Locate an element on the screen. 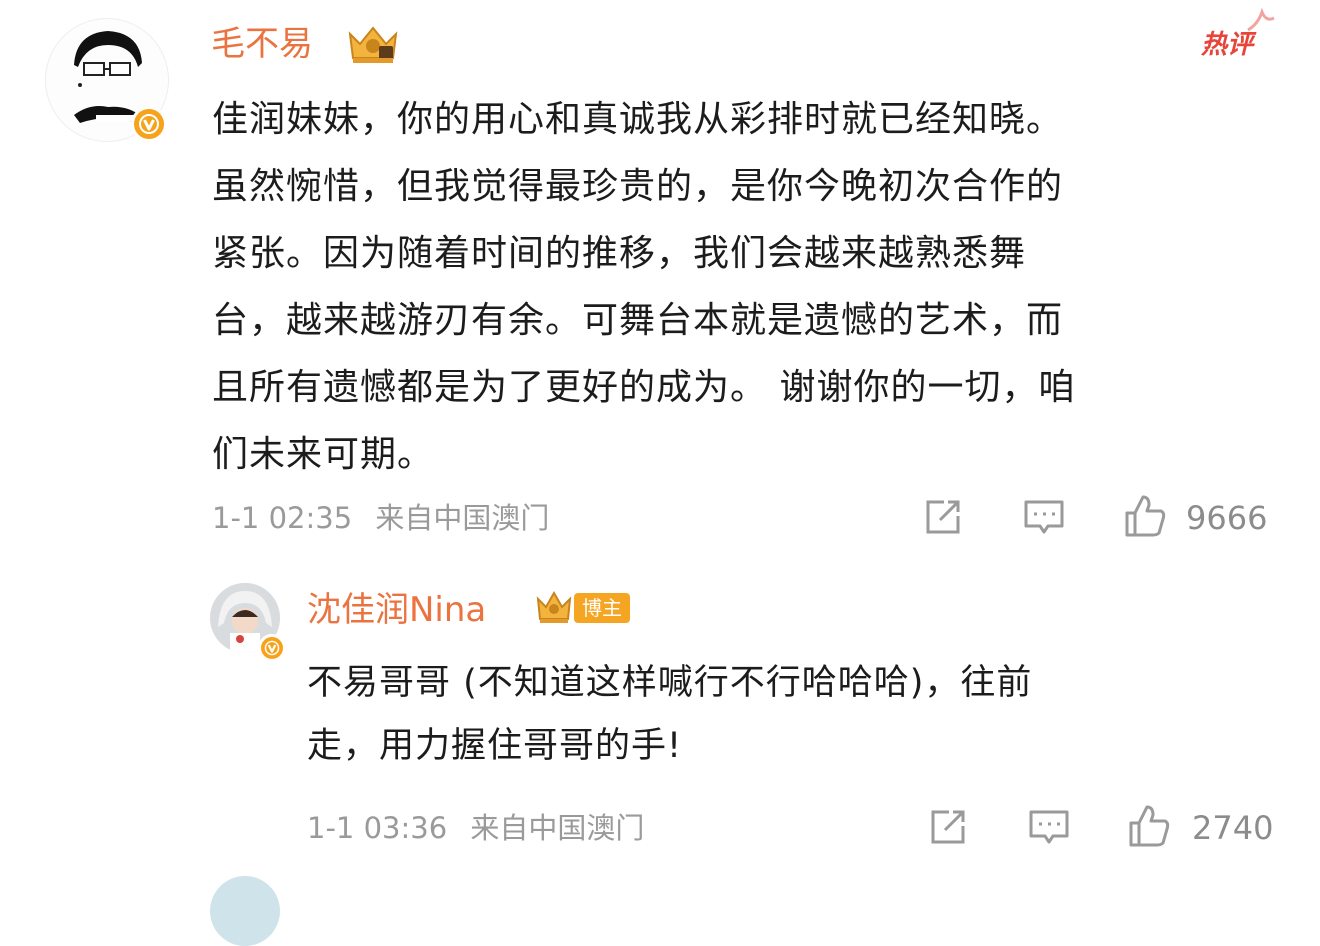 This screenshot has height=946, width=1320. blogger-tag-label: 博主 is located at coordinates (602, 608).